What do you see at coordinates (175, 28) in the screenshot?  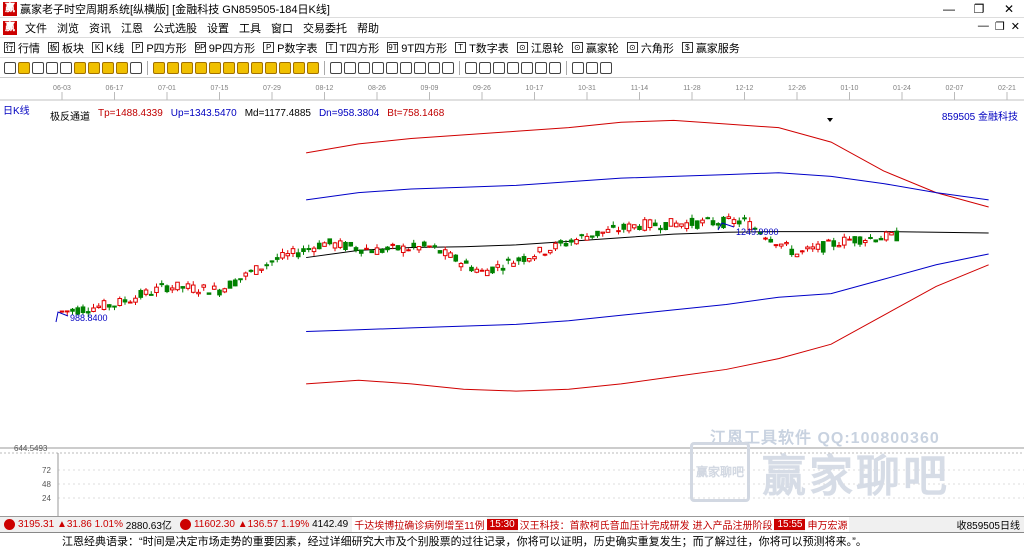 I see `menu-formula: 公式选股` at bounding box center [175, 28].